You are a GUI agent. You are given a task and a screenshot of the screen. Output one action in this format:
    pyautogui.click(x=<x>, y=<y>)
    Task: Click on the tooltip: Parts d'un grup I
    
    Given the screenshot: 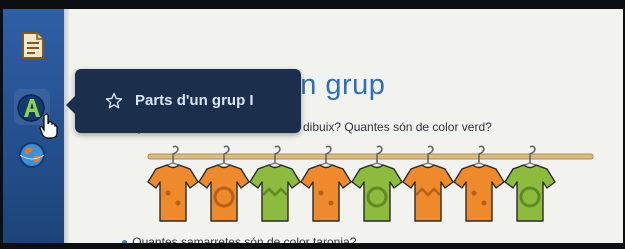 What is the action you would take?
    pyautogui.click(x=183, y=101)
    